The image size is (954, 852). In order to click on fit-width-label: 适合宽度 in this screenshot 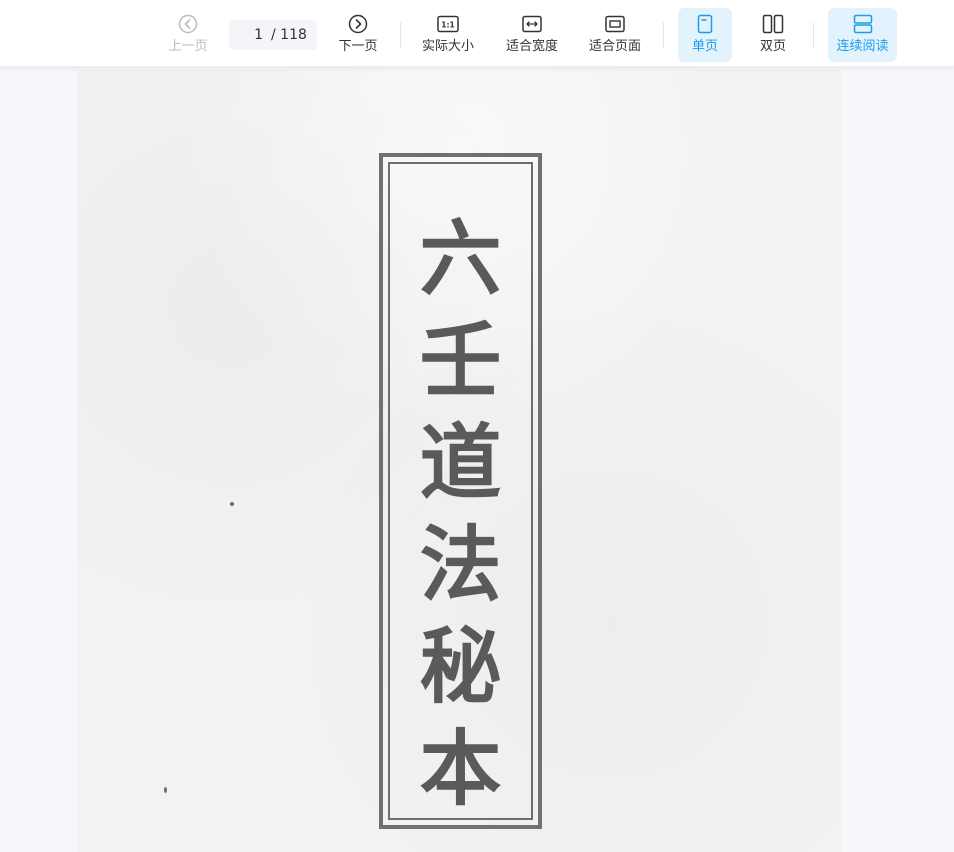, I will do `click(531, 46)`.